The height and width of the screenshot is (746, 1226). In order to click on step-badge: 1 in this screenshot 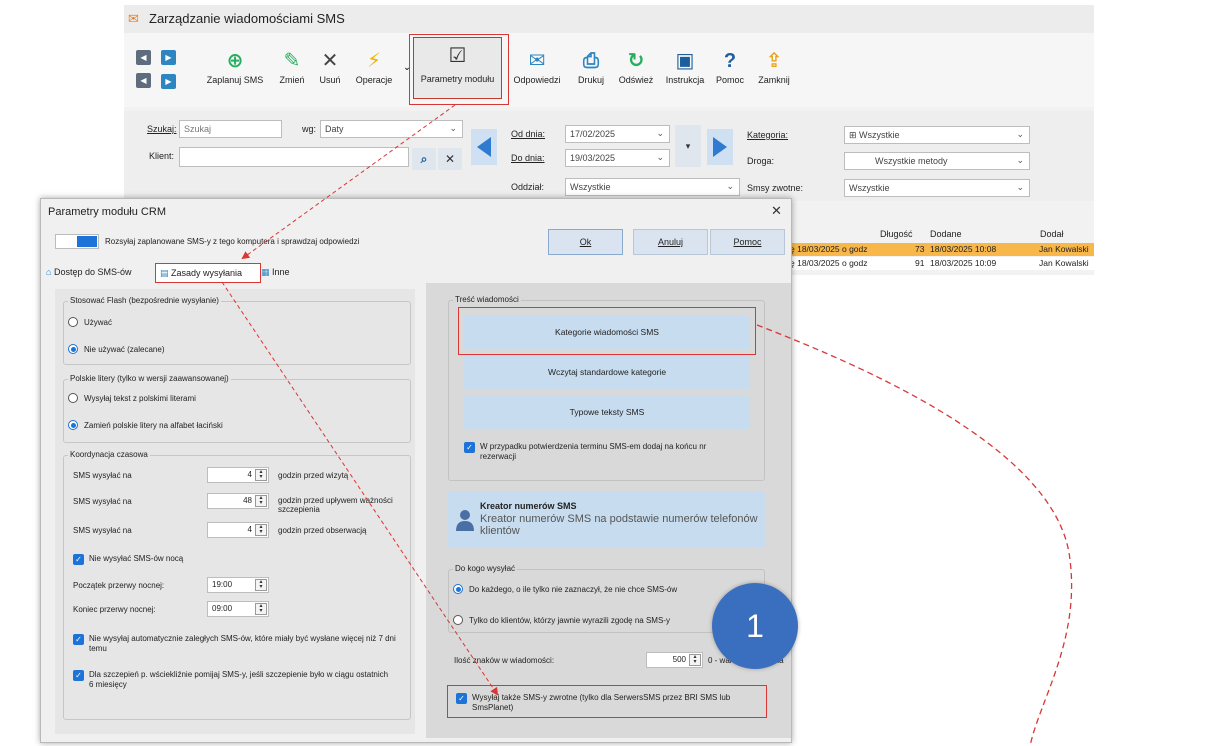, I will do `click(755, 626)`.